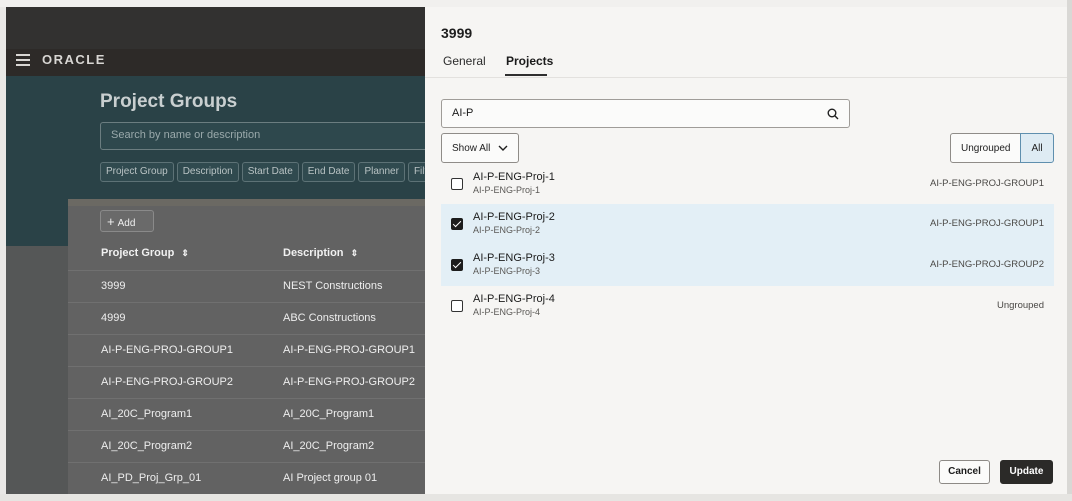  Describe the element at coordinates (247, 414) in the screenshot. I see `table-row: AI_20C_Program1 AI_20C_Program1` at that location.